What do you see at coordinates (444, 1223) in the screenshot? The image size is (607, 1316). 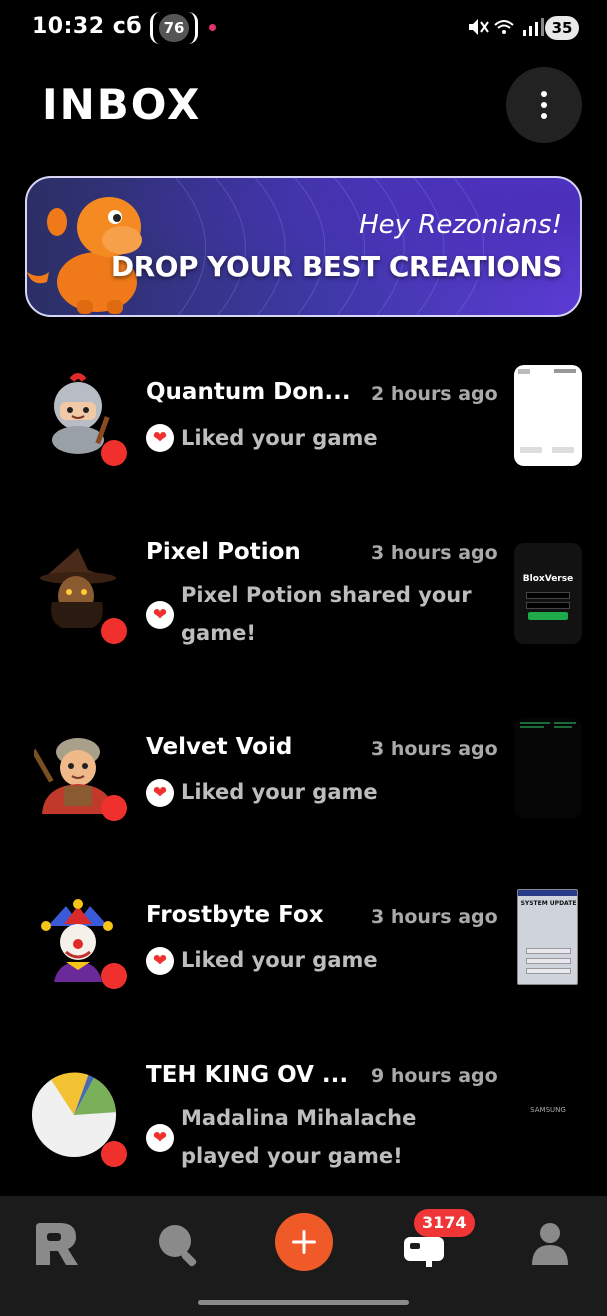 I see `inbox-badge: 3174` at bounding box center [444, 1223].